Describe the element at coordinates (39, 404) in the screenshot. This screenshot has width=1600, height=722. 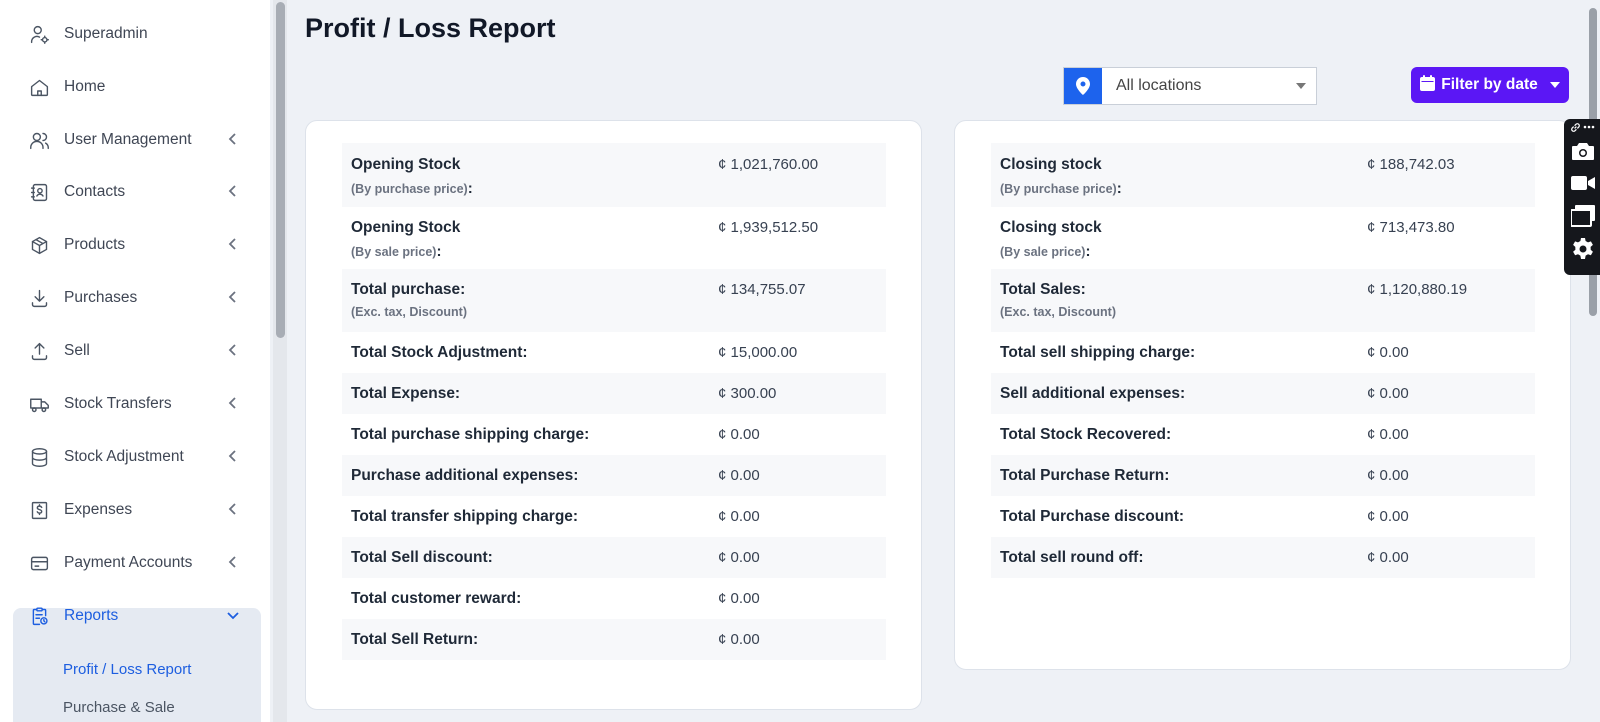
I see `truck-icon` at that location.